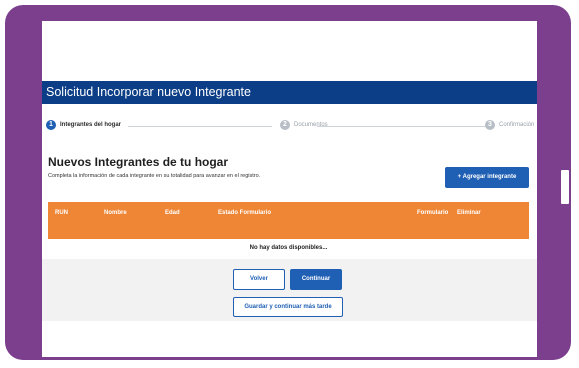 The width and height of the screenshot is (579, 368). What do you see at coordinates (490, 125) in the screenshot?
I see `step-3-indicator: 3` at bounding box center [490, 125].